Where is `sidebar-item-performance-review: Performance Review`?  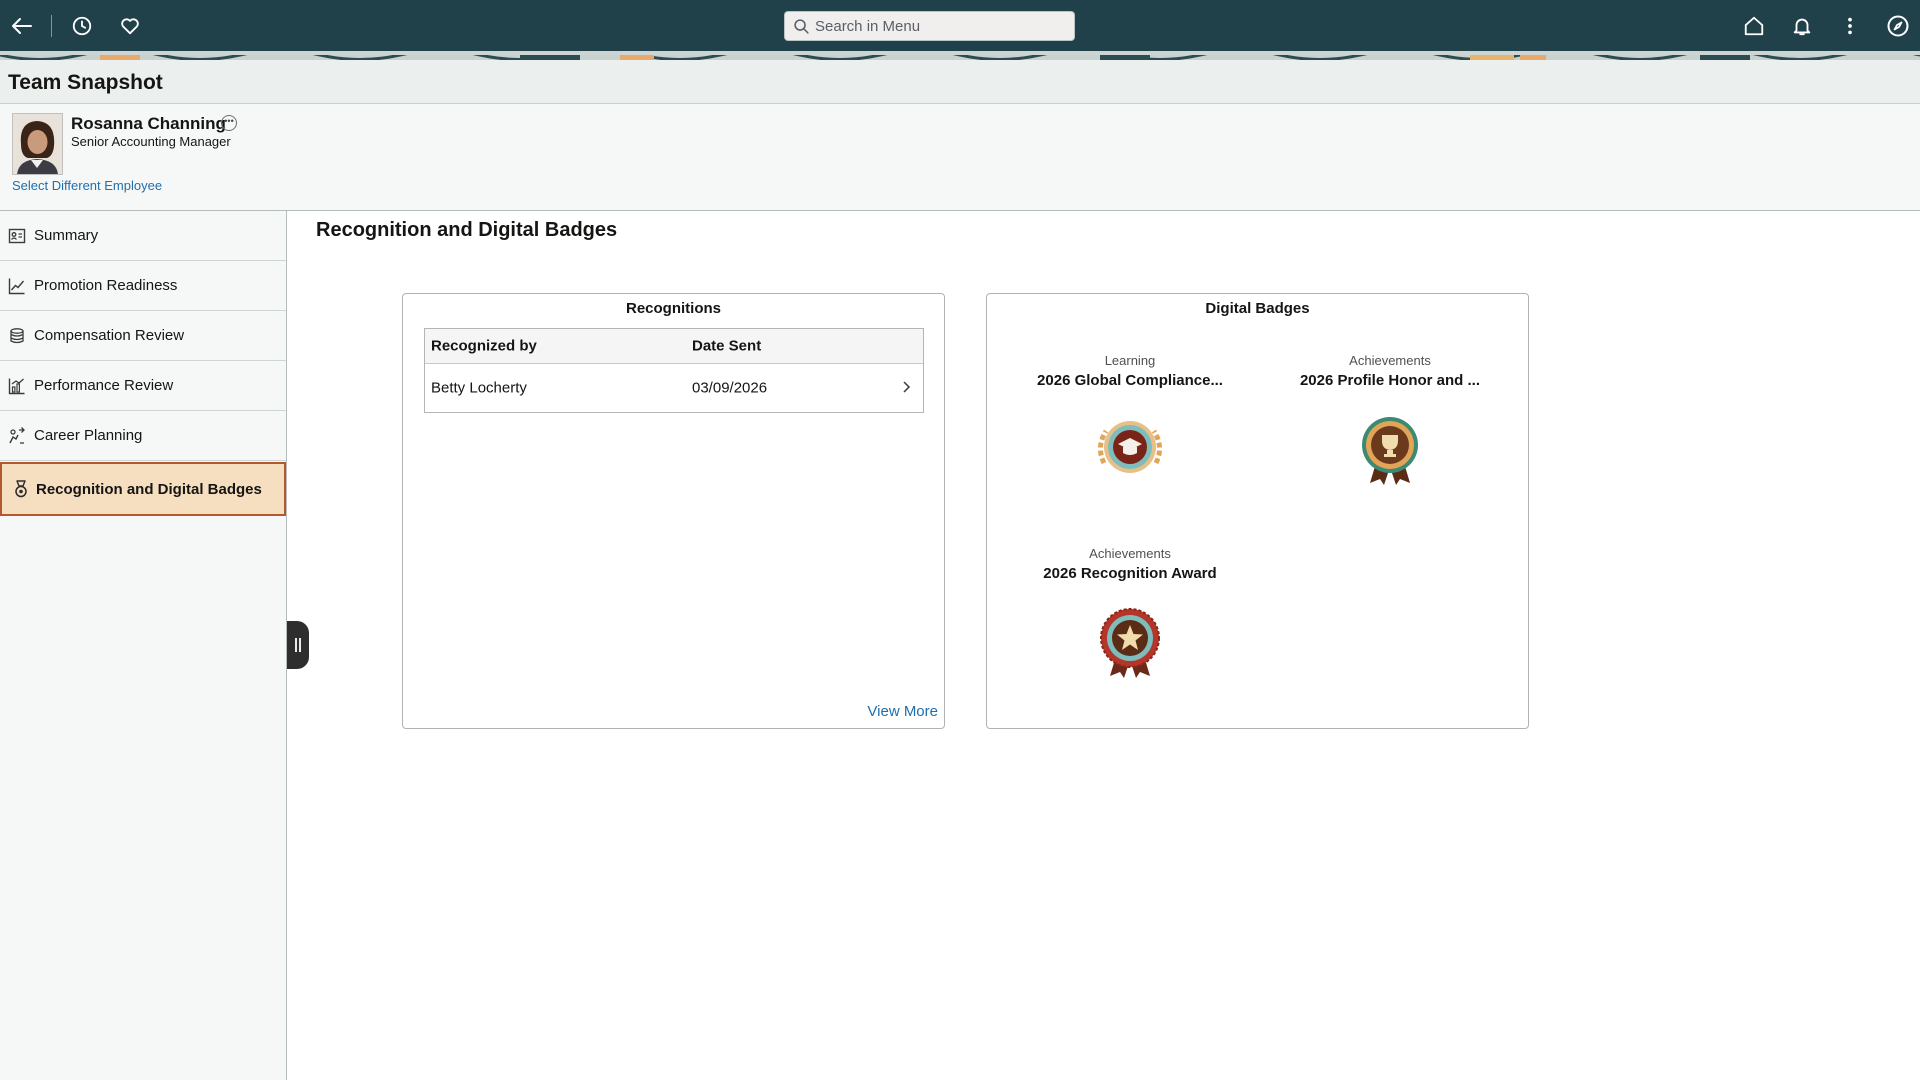
sidebar-item-performance-review: Performance Review is located at coordinates (143, 386).